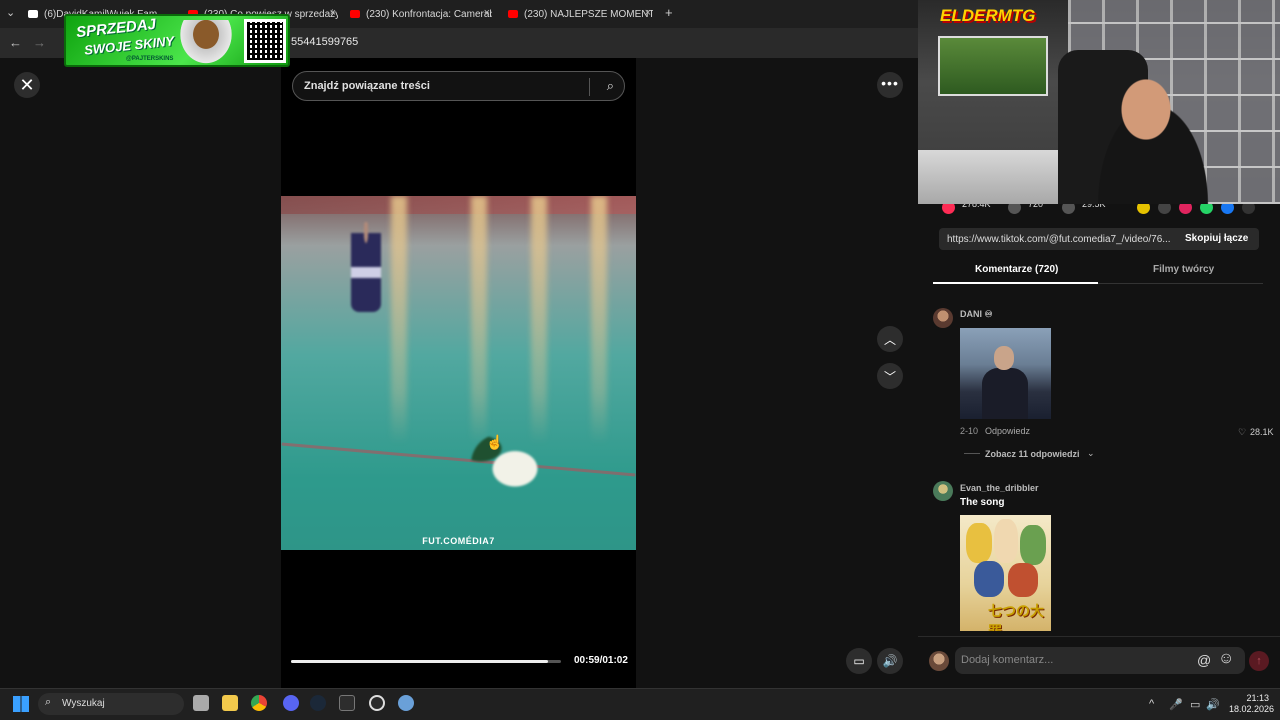  Describe the element at coordinates (347, 703) in the screenshot. I see `xbox-icon` at that location.